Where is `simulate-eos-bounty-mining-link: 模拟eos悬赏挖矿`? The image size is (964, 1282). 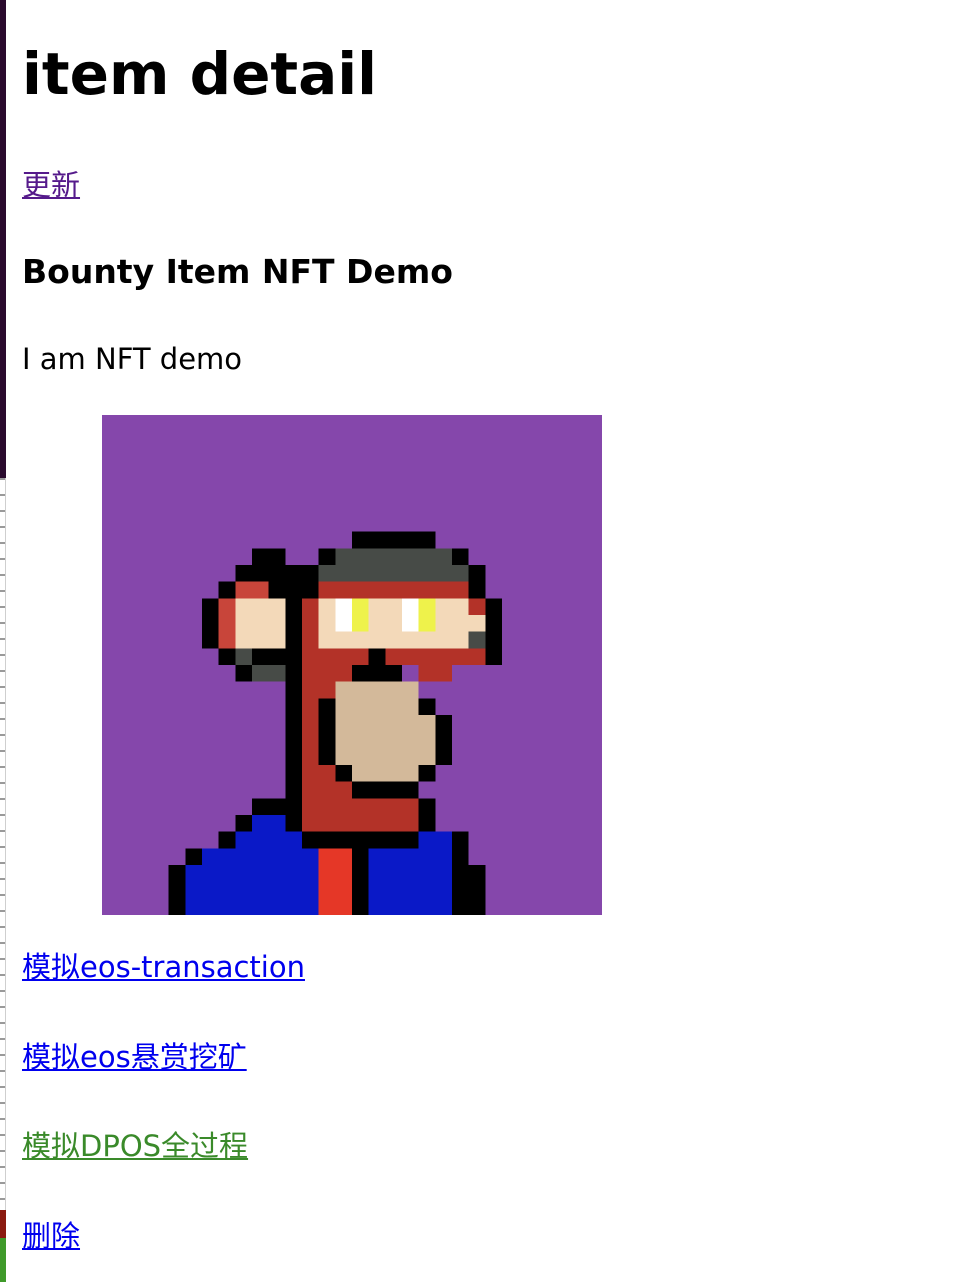
simulate-eos-bounty-mining-link: 模拟eos悬赏挖矿 is located at coordinates (134, 1057).